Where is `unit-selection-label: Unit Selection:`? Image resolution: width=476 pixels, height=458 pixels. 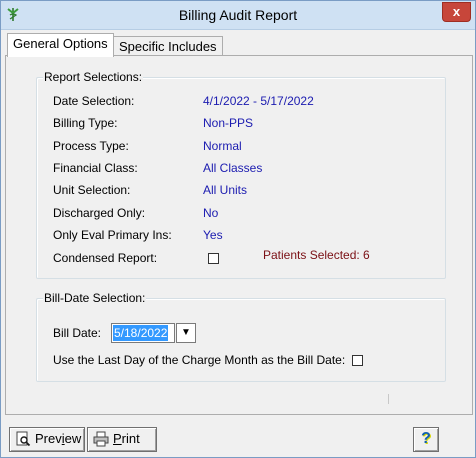
unit-selection-label: Unit Selection: is located at coordinates (92, 190).